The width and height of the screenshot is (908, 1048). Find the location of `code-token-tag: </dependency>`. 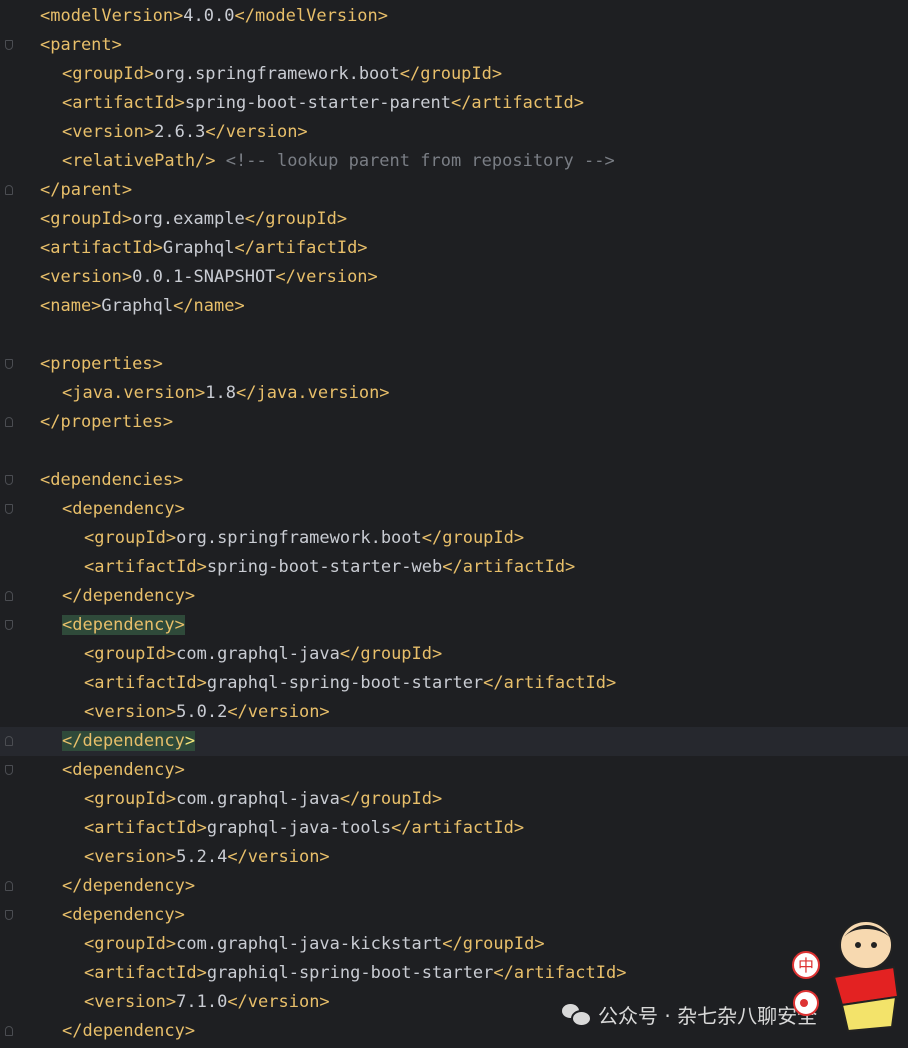

code-token-tag: </dependency> is located at coordinates (129, 886).